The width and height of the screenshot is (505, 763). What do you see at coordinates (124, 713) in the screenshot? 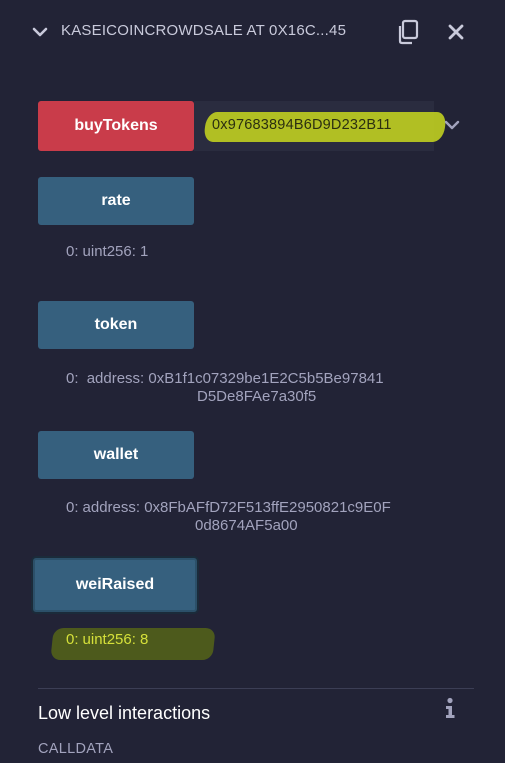
I see `low-level-title: Low level interactions` at bounding box center [124, 713].